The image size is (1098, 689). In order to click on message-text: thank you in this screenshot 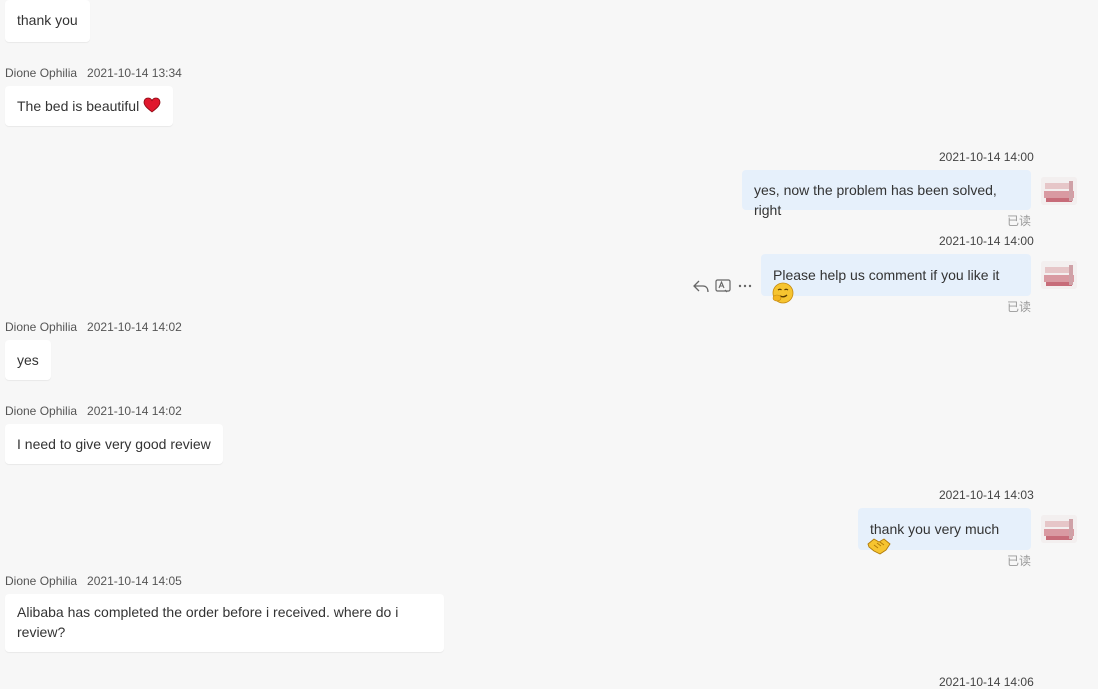, I will do `click(47, 20)`.